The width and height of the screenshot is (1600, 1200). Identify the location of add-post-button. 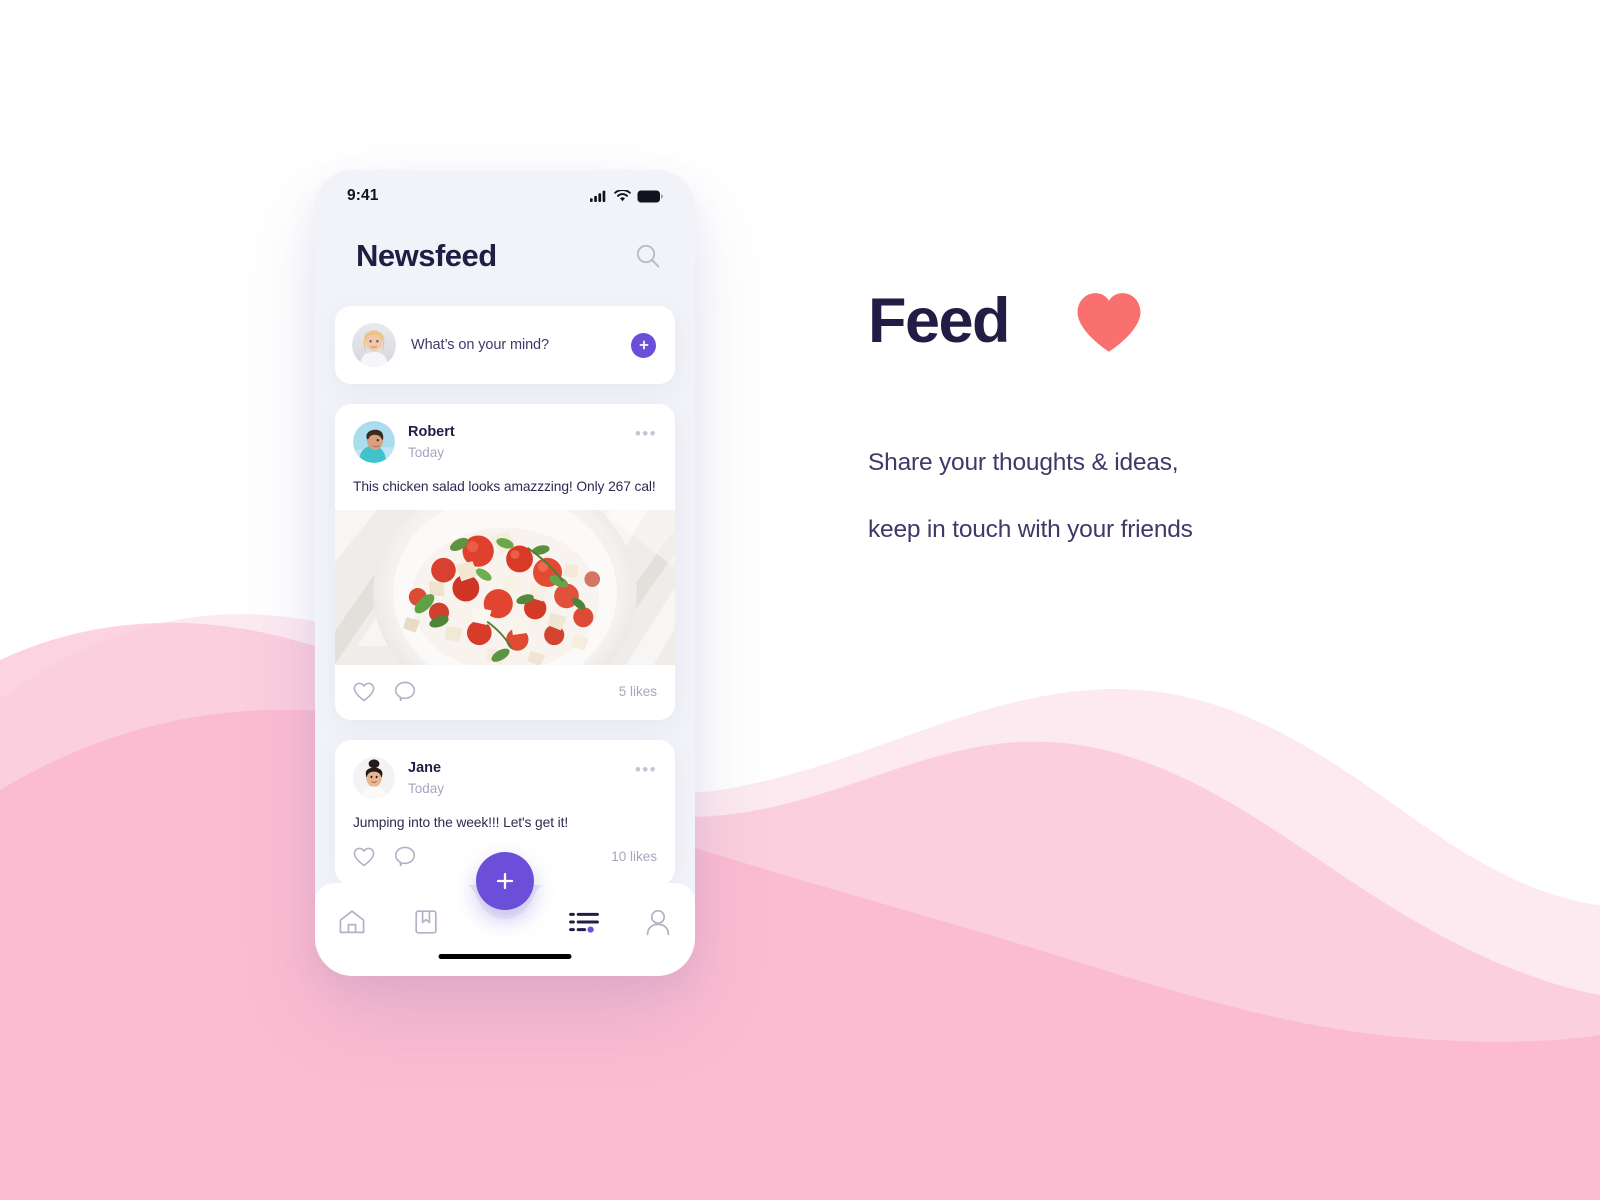
(643, 345).